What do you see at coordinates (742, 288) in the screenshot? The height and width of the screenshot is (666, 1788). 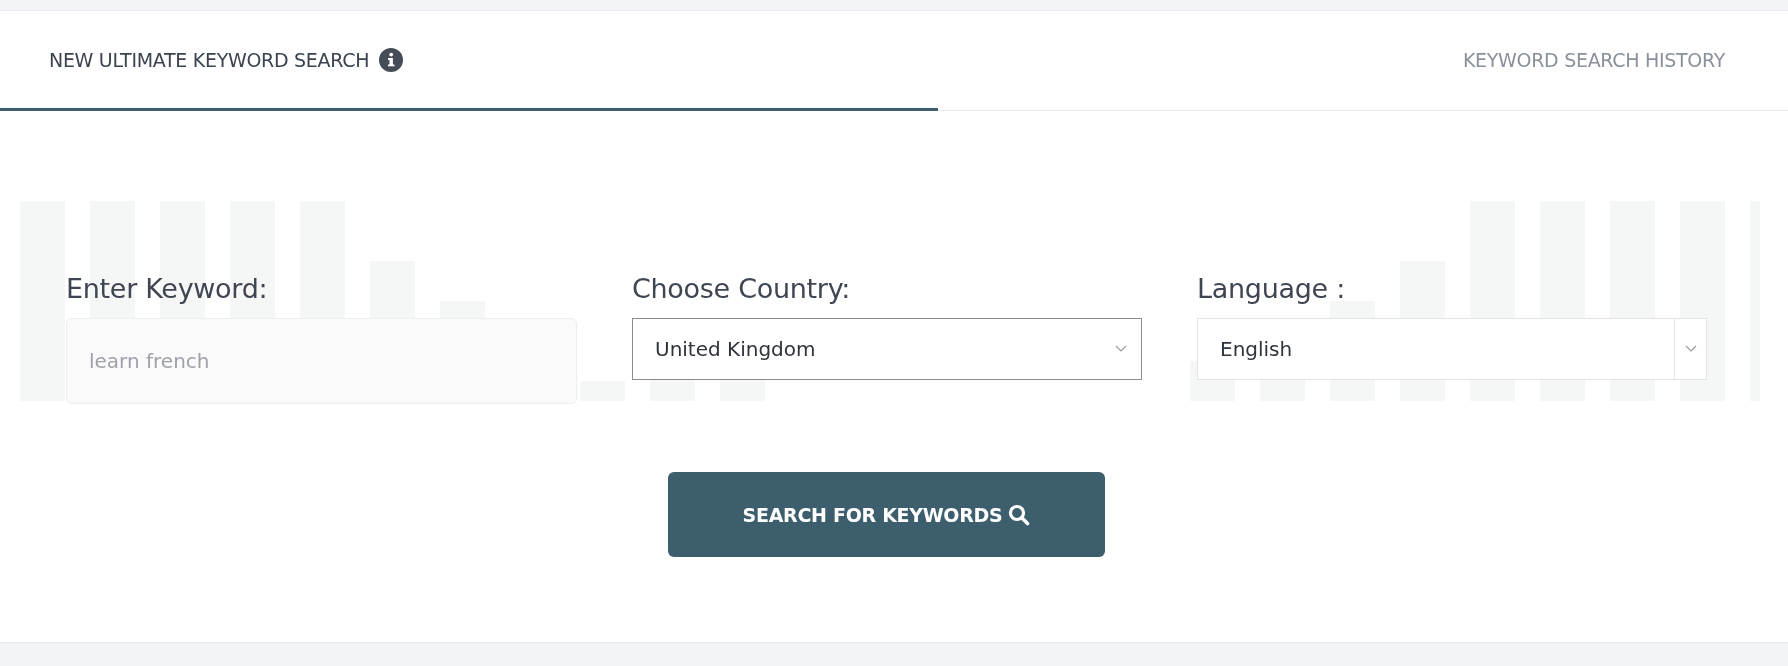 I see `field-label: Choose Country:` at bounding box center [742, 288].